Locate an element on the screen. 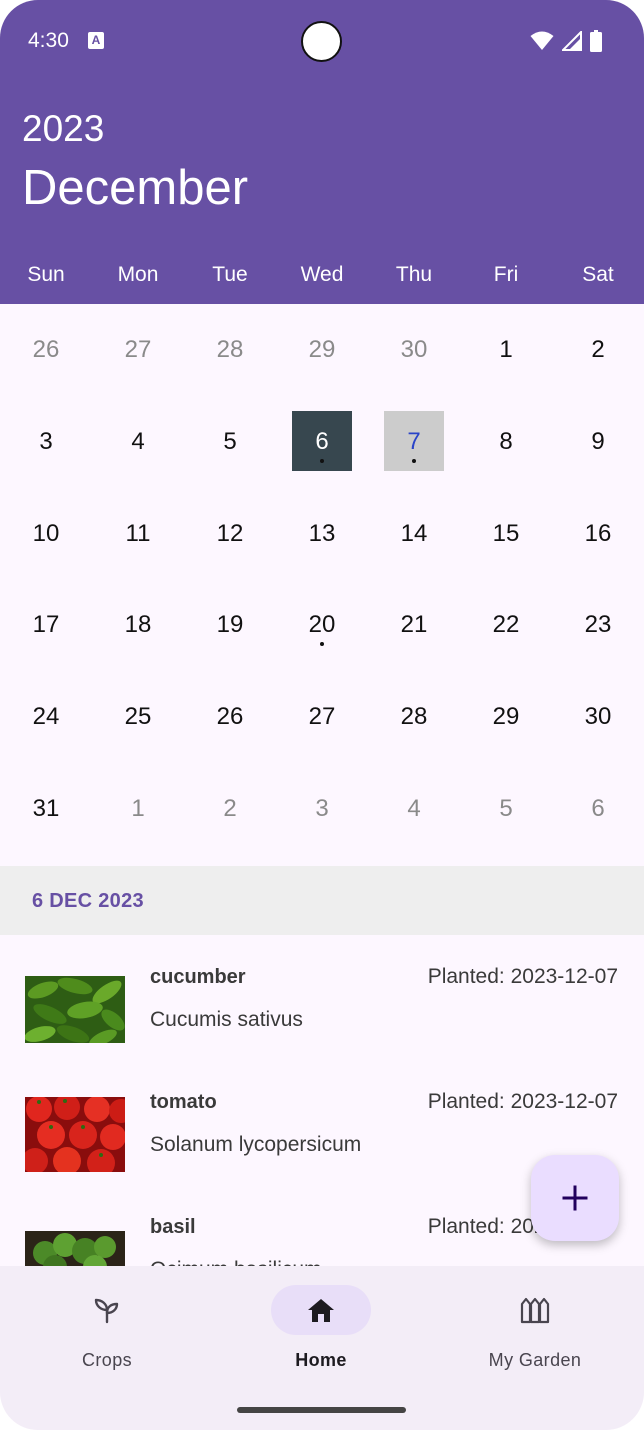 This screenshot has height=1430, width=644. calendar-day: 25 is located at coordinates (138, 717).